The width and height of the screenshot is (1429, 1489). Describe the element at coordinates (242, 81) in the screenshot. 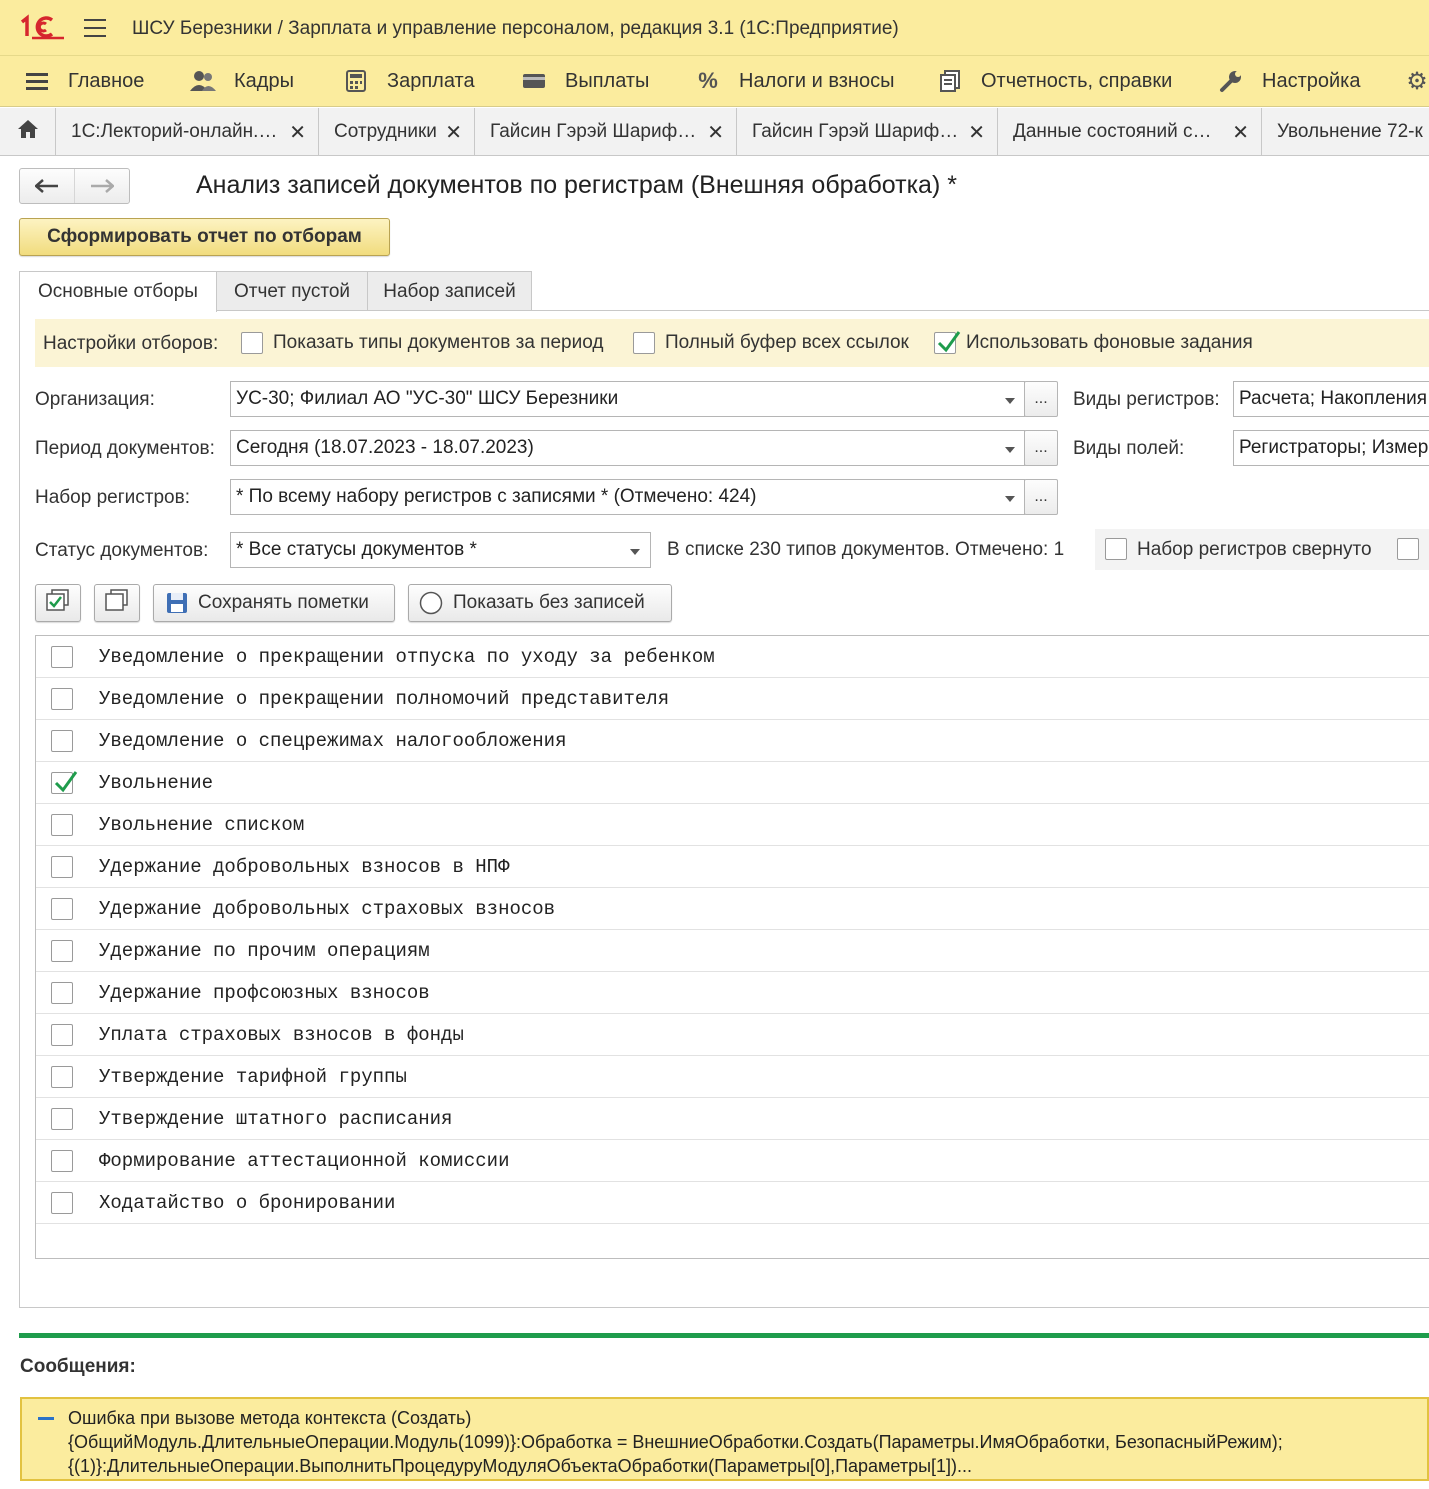

I see `menu-item-hr: Кадры` at that location.